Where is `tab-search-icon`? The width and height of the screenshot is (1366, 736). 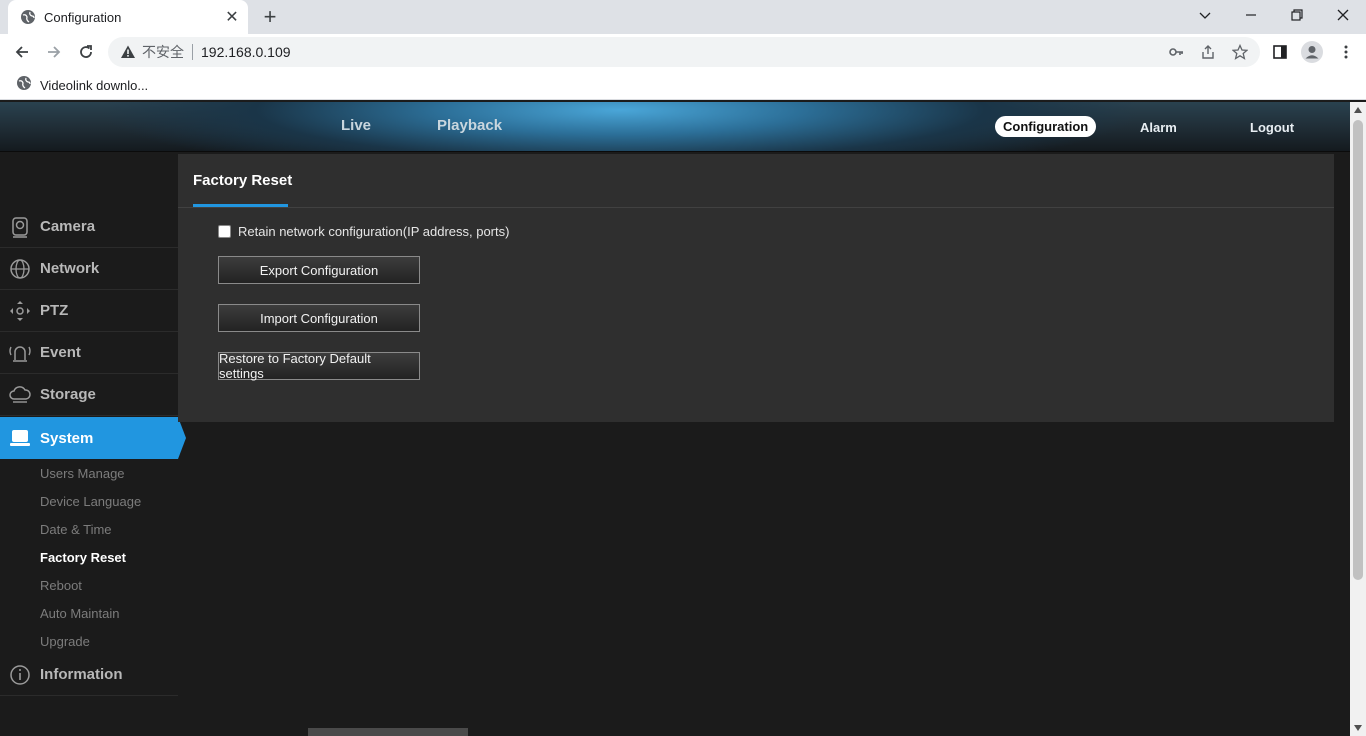
tab-search-icon is located at coordinates (1205, 15).